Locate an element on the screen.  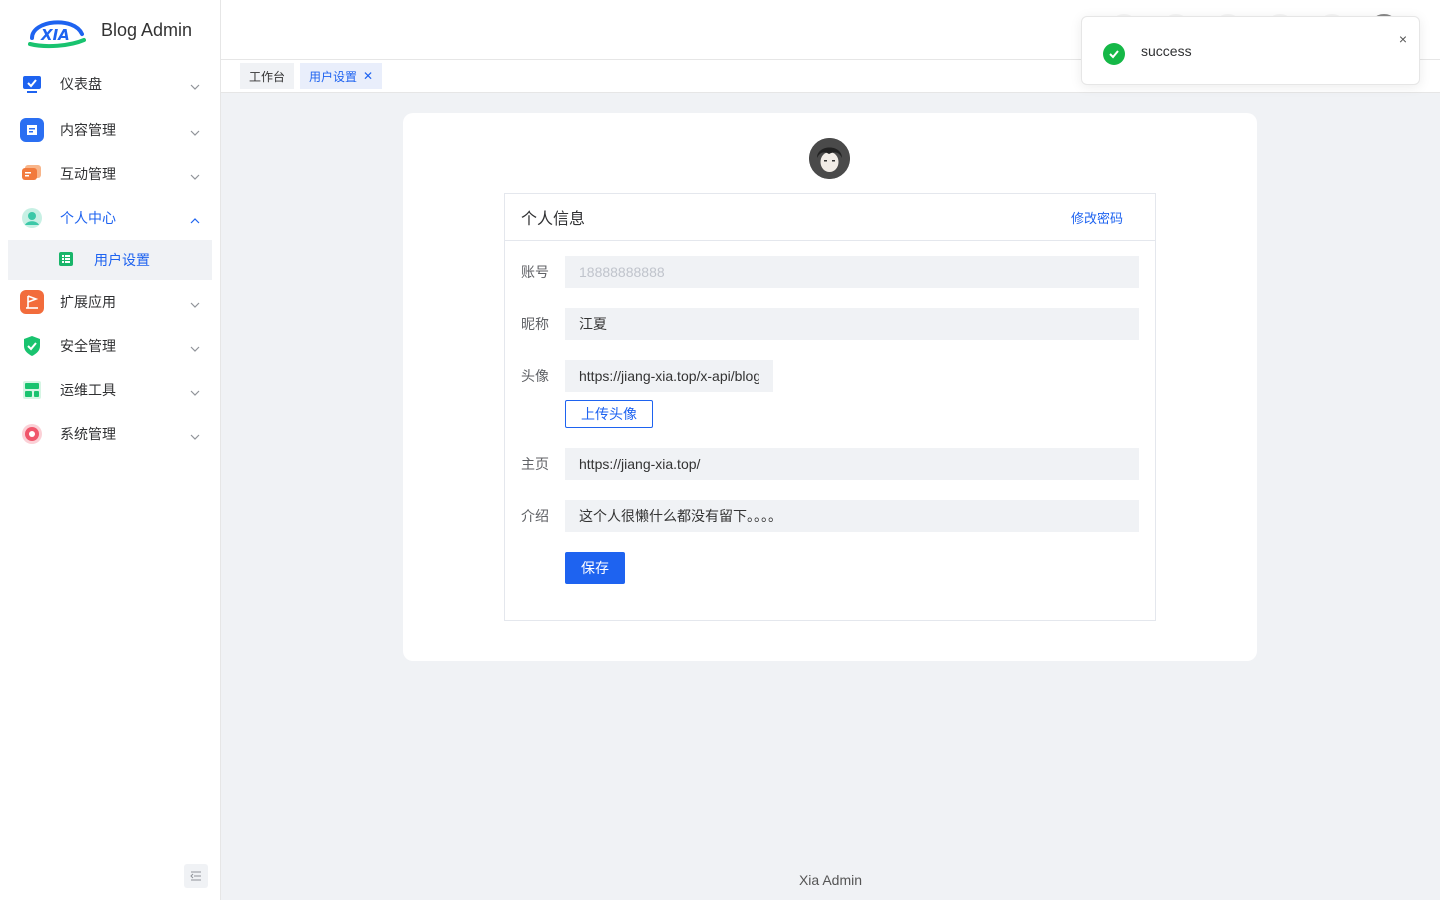
form-row-nickname: 昵称 is located at coordinates (830, 324).